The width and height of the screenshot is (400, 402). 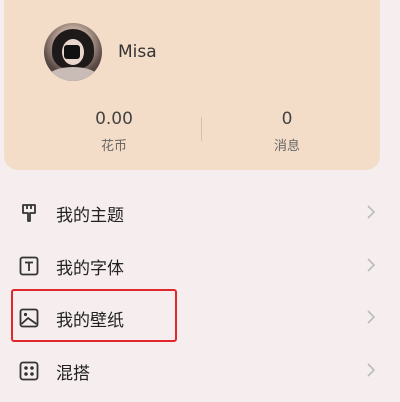 What do you see at coordinates (73, 374) in the screenshot?
I see `menu-item-label: 混搭` at bounding box center [73, 374].